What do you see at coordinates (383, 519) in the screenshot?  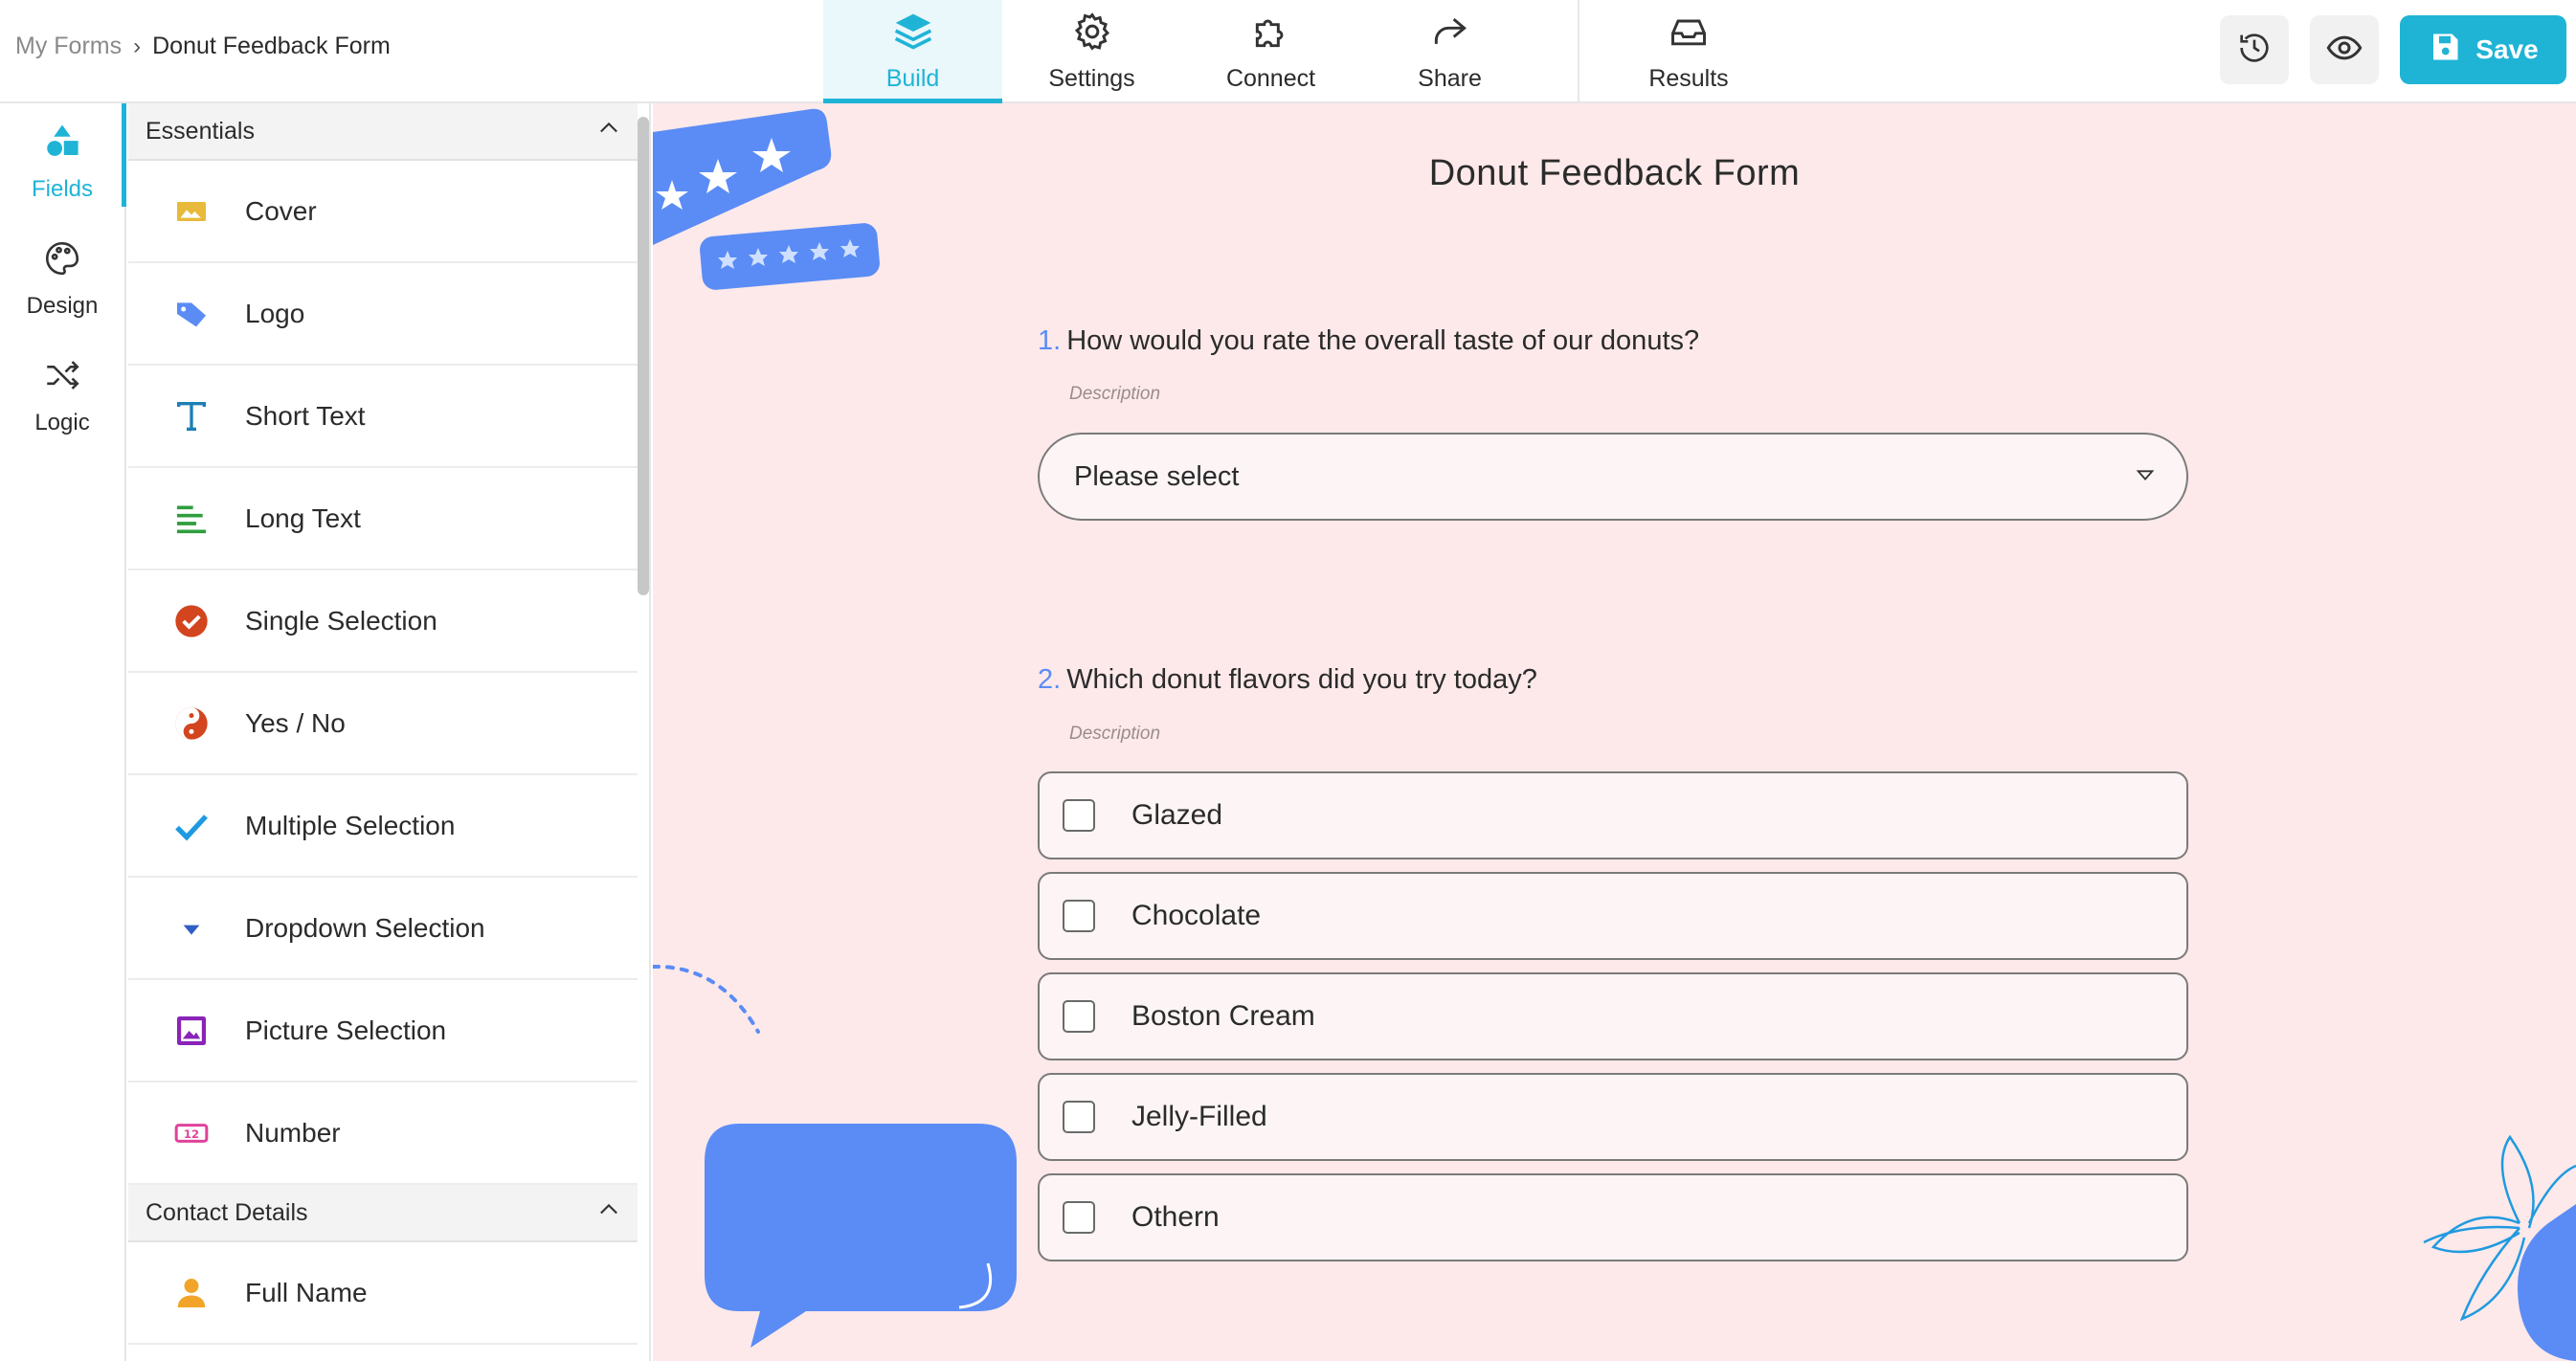 I see `field-type-long-text: Long Text` at bounding box center [383, 519].